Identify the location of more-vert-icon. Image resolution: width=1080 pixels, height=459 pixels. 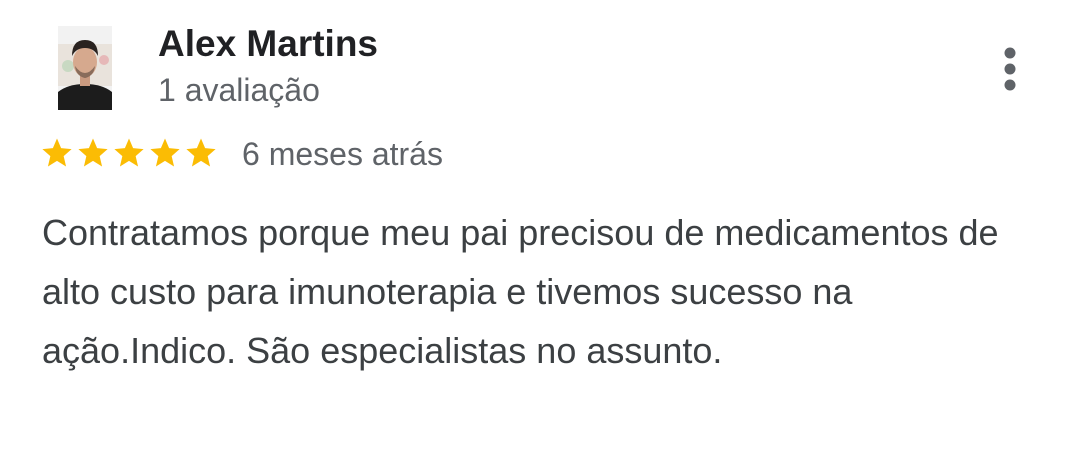
(1010, 69).